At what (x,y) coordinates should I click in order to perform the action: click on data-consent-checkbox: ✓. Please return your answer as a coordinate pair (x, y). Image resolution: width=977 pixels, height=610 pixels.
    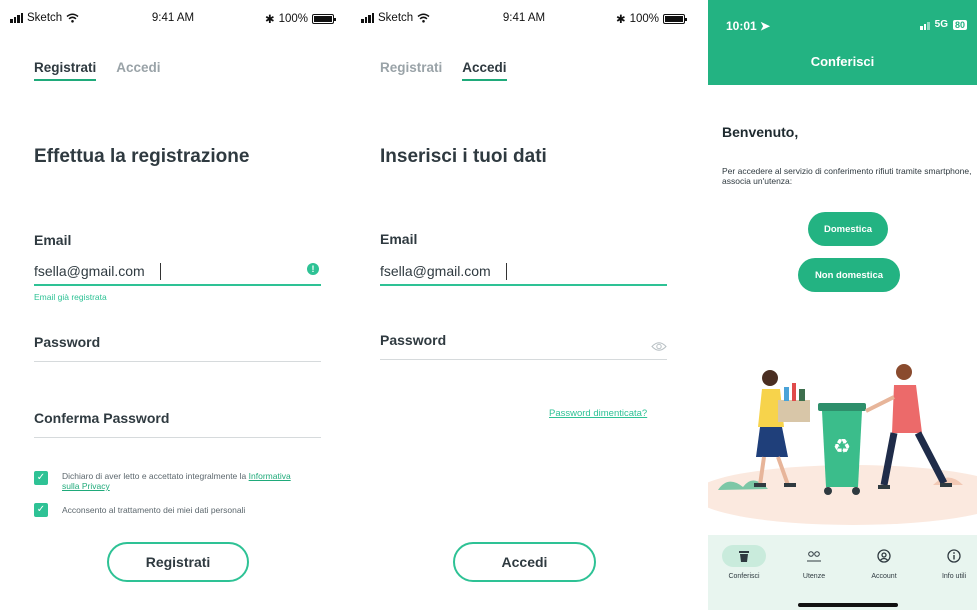
    Looking at the image, I should click on (41, 510).